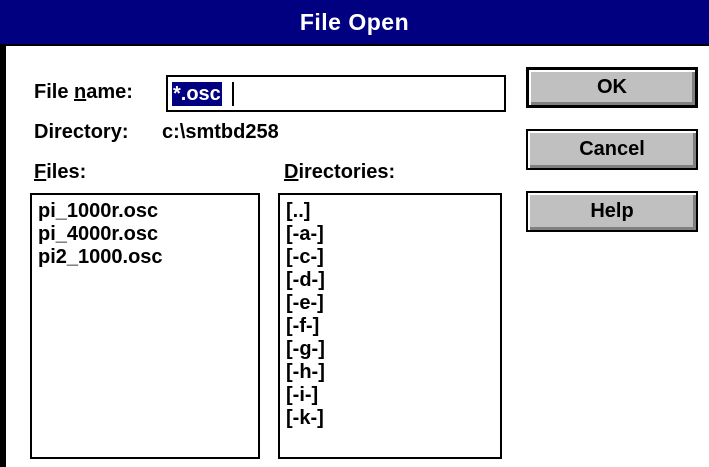 The width and height of the screenshot is (709, 467). What do you see at coordinates (390, 418) in the screenshot?
I see `directory-item: [-k-]` at bounding box center [390, 418].